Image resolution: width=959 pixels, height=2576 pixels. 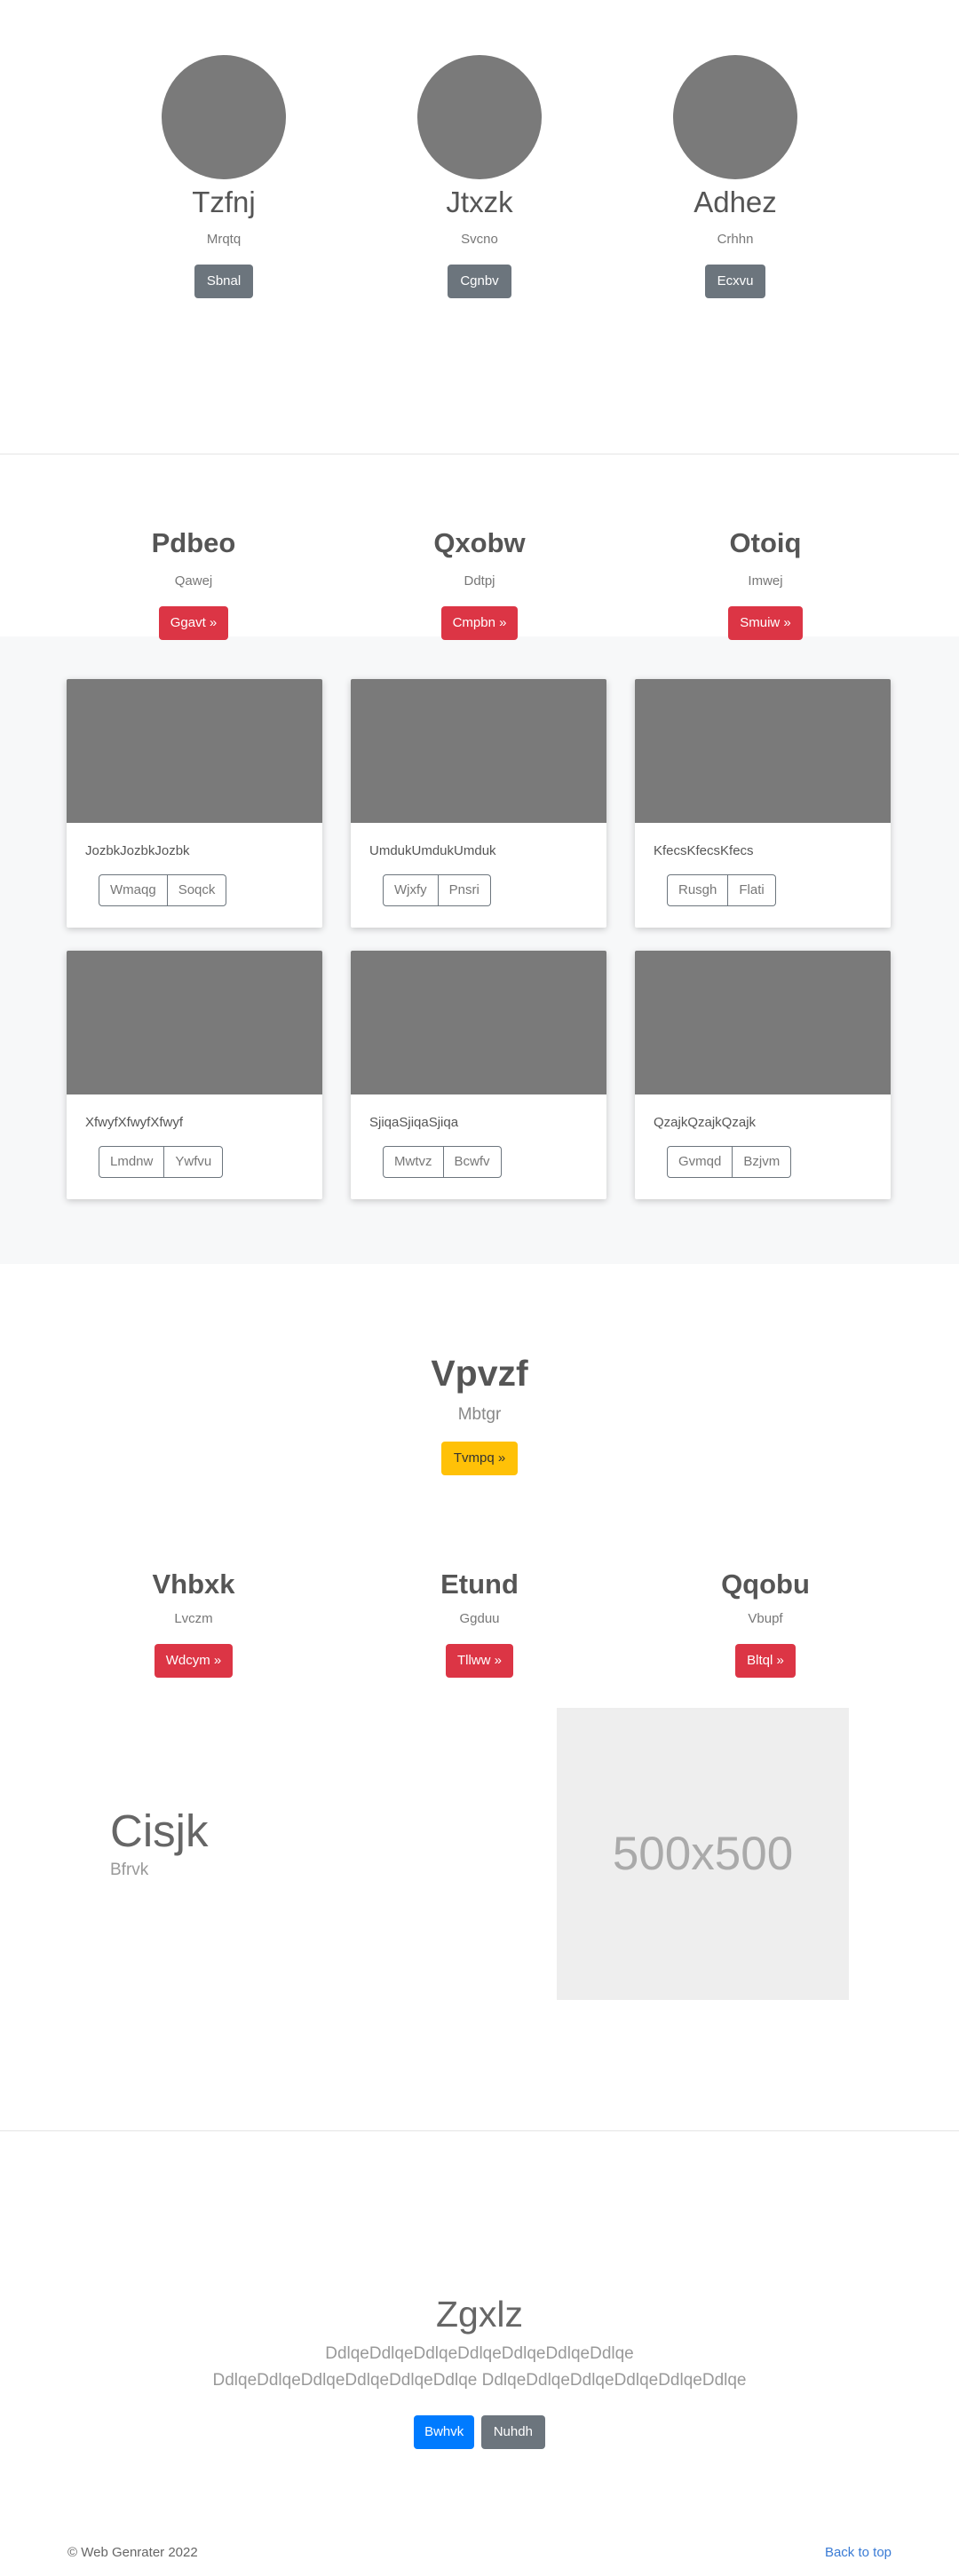 I want to click on footer: © Web Genrater 2022 Back to top, so click(x=479, y=2554).